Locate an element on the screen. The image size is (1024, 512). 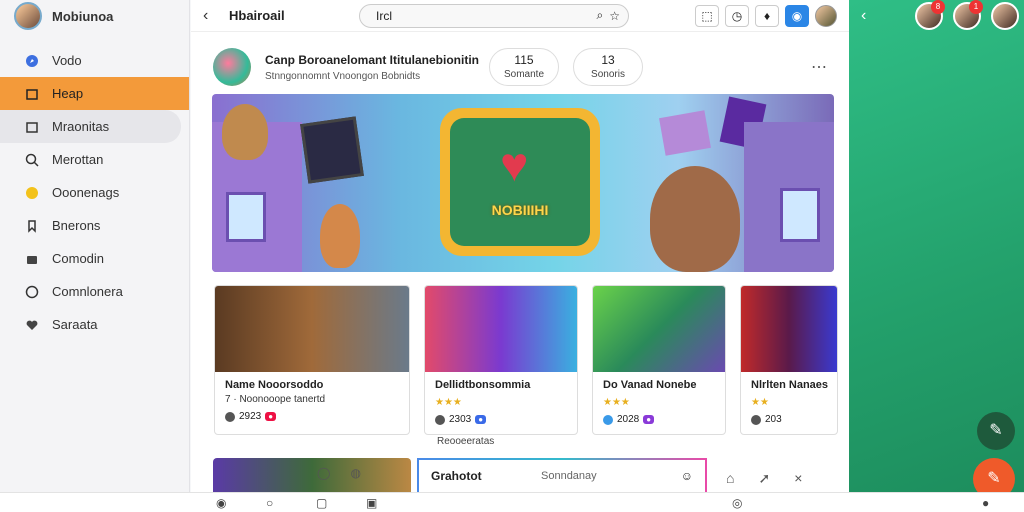
avatar: ● is located at coordinates (985, 503).